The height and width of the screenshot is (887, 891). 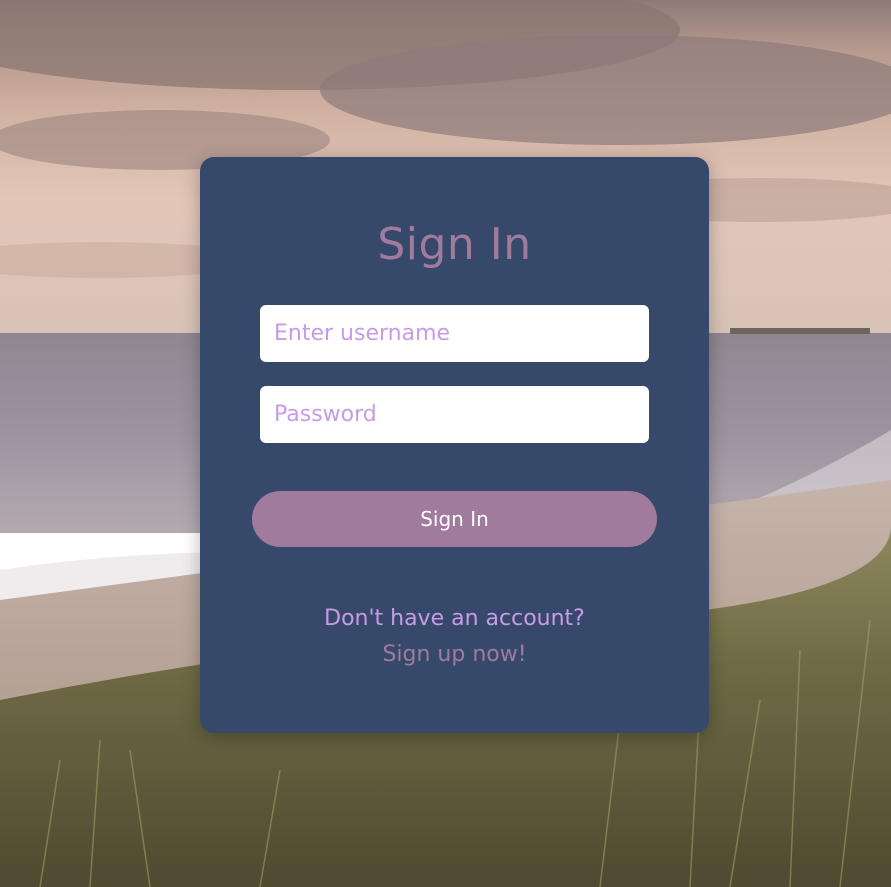 What do you see at coordinates (454, 333) in the screenshot?
I see `username-input` at bounding box center [454, 333].